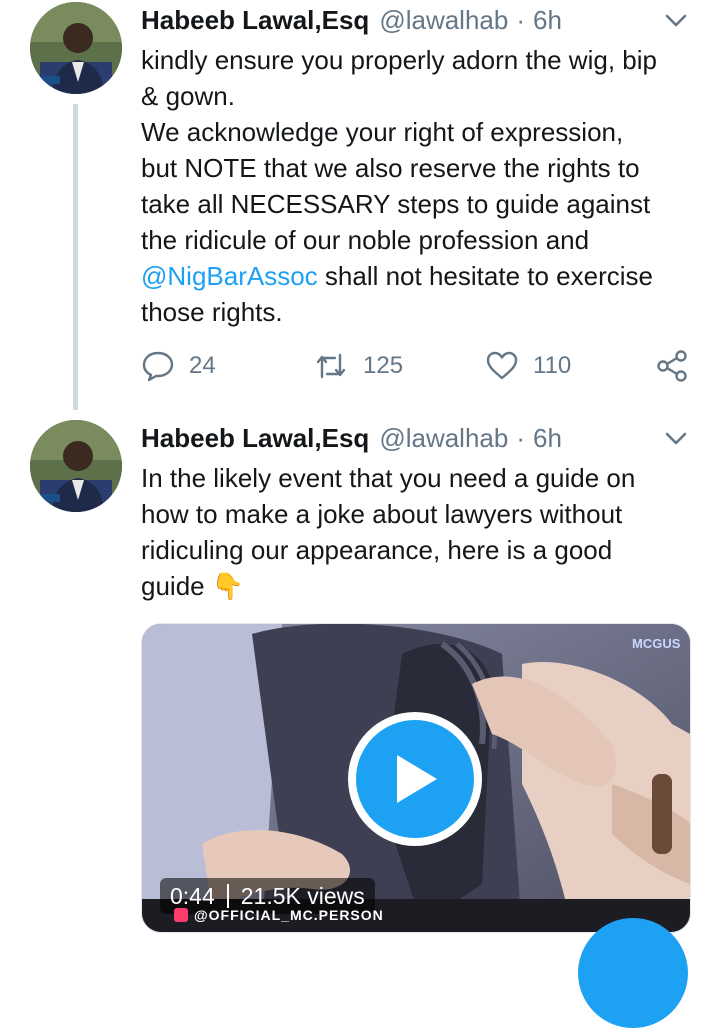 The width and height of the screenshot is (720, 1028). What do you see at coordinates (302, 895) in the screenshot?
I see `video-views: 21.5K views` at bounding box center [302, 895].